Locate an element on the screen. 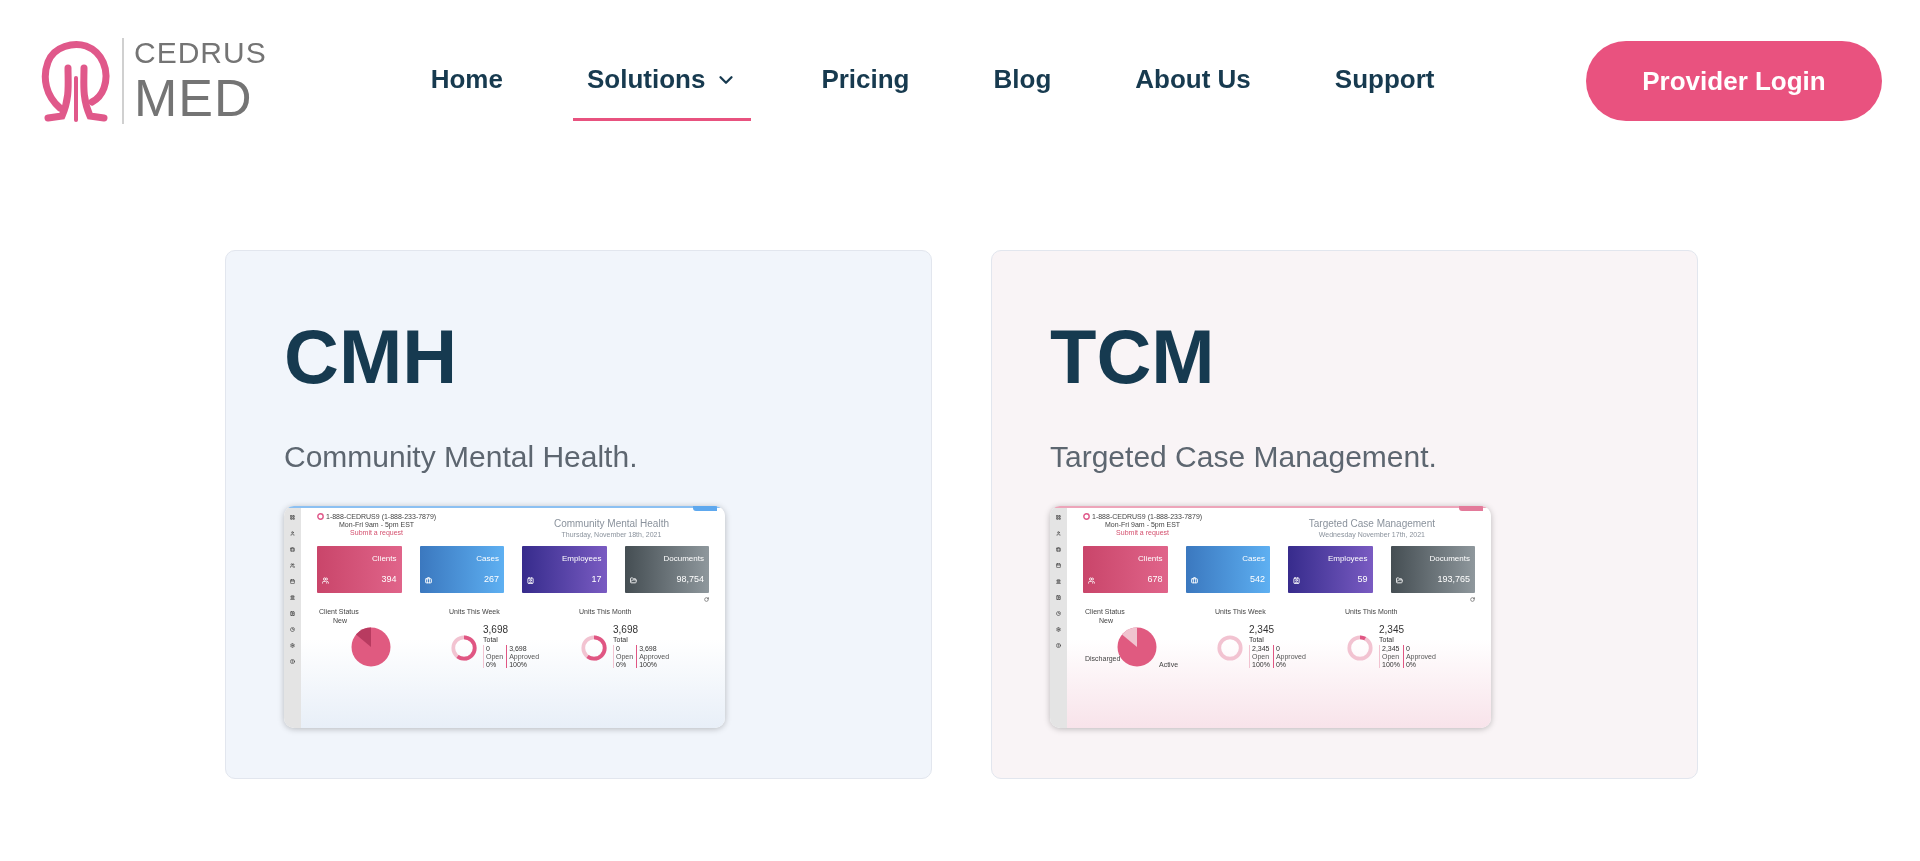 This screenshot has height=861, width=1920. stat-value: 17 is located at coordinates (596, 579).